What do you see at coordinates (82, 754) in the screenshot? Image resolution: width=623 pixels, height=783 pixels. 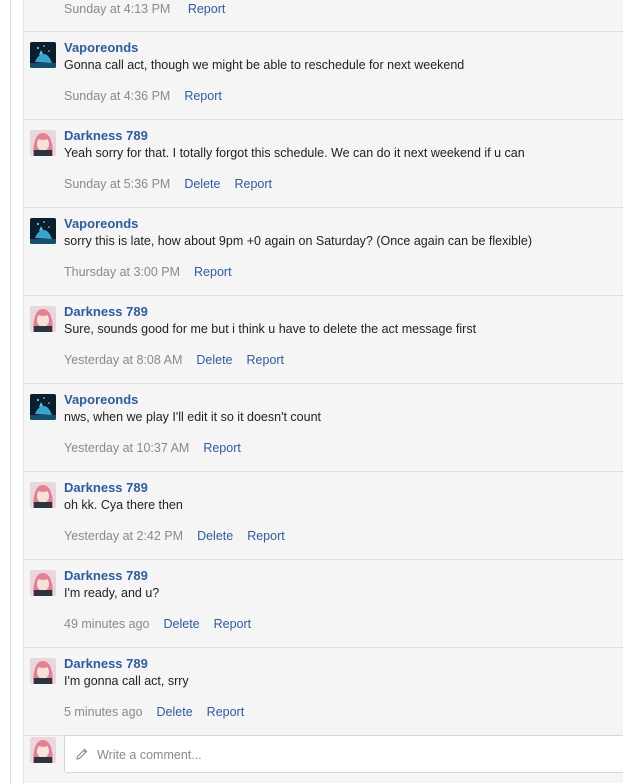 I see `pencil-icon` at bounding box center [82, 754].